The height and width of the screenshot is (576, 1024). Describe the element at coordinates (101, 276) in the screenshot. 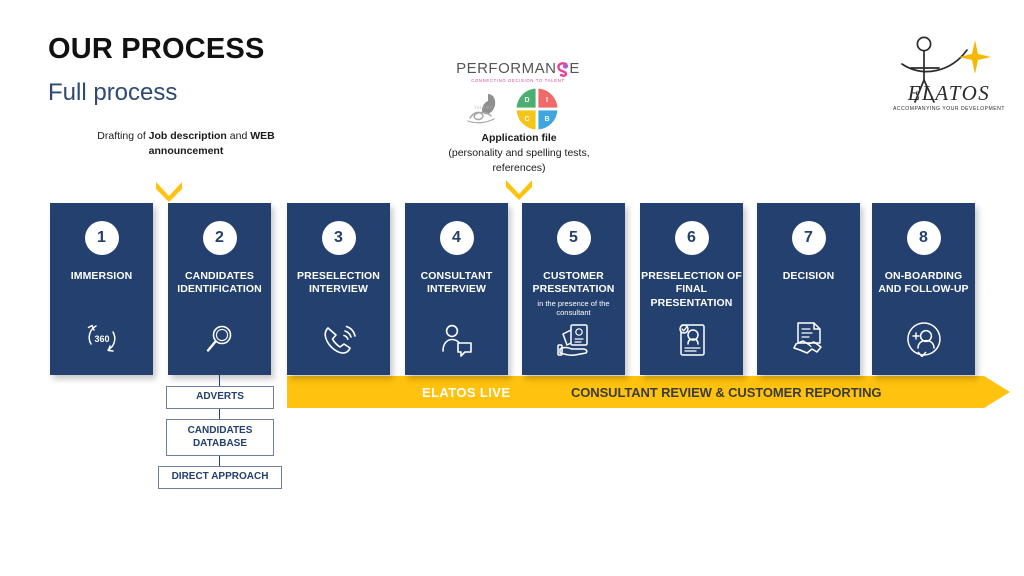

I see `step-label: IMMERSION` at that location.